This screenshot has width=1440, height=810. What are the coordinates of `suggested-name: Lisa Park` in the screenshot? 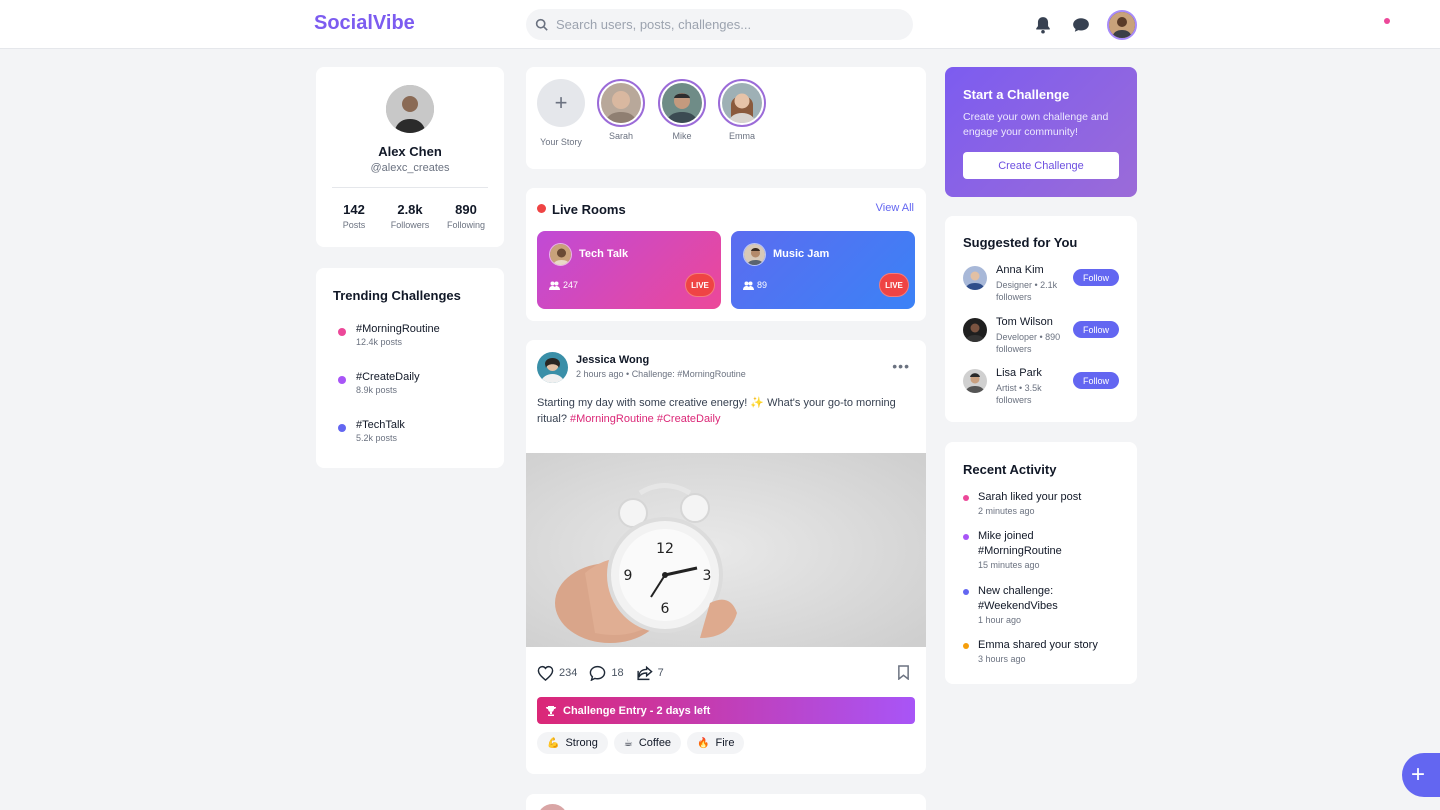 It's located at (1019, 373).